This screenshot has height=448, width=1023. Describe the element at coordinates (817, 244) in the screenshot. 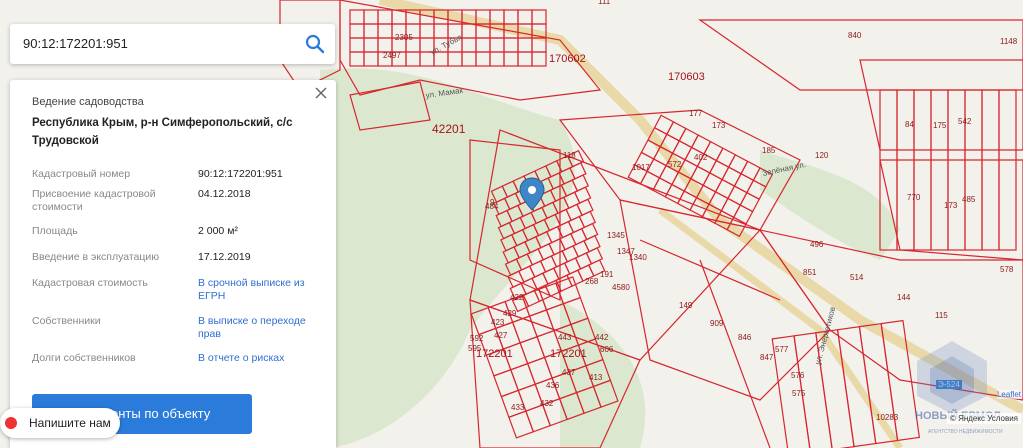

I see `parcel-number-label: 496` at that location.